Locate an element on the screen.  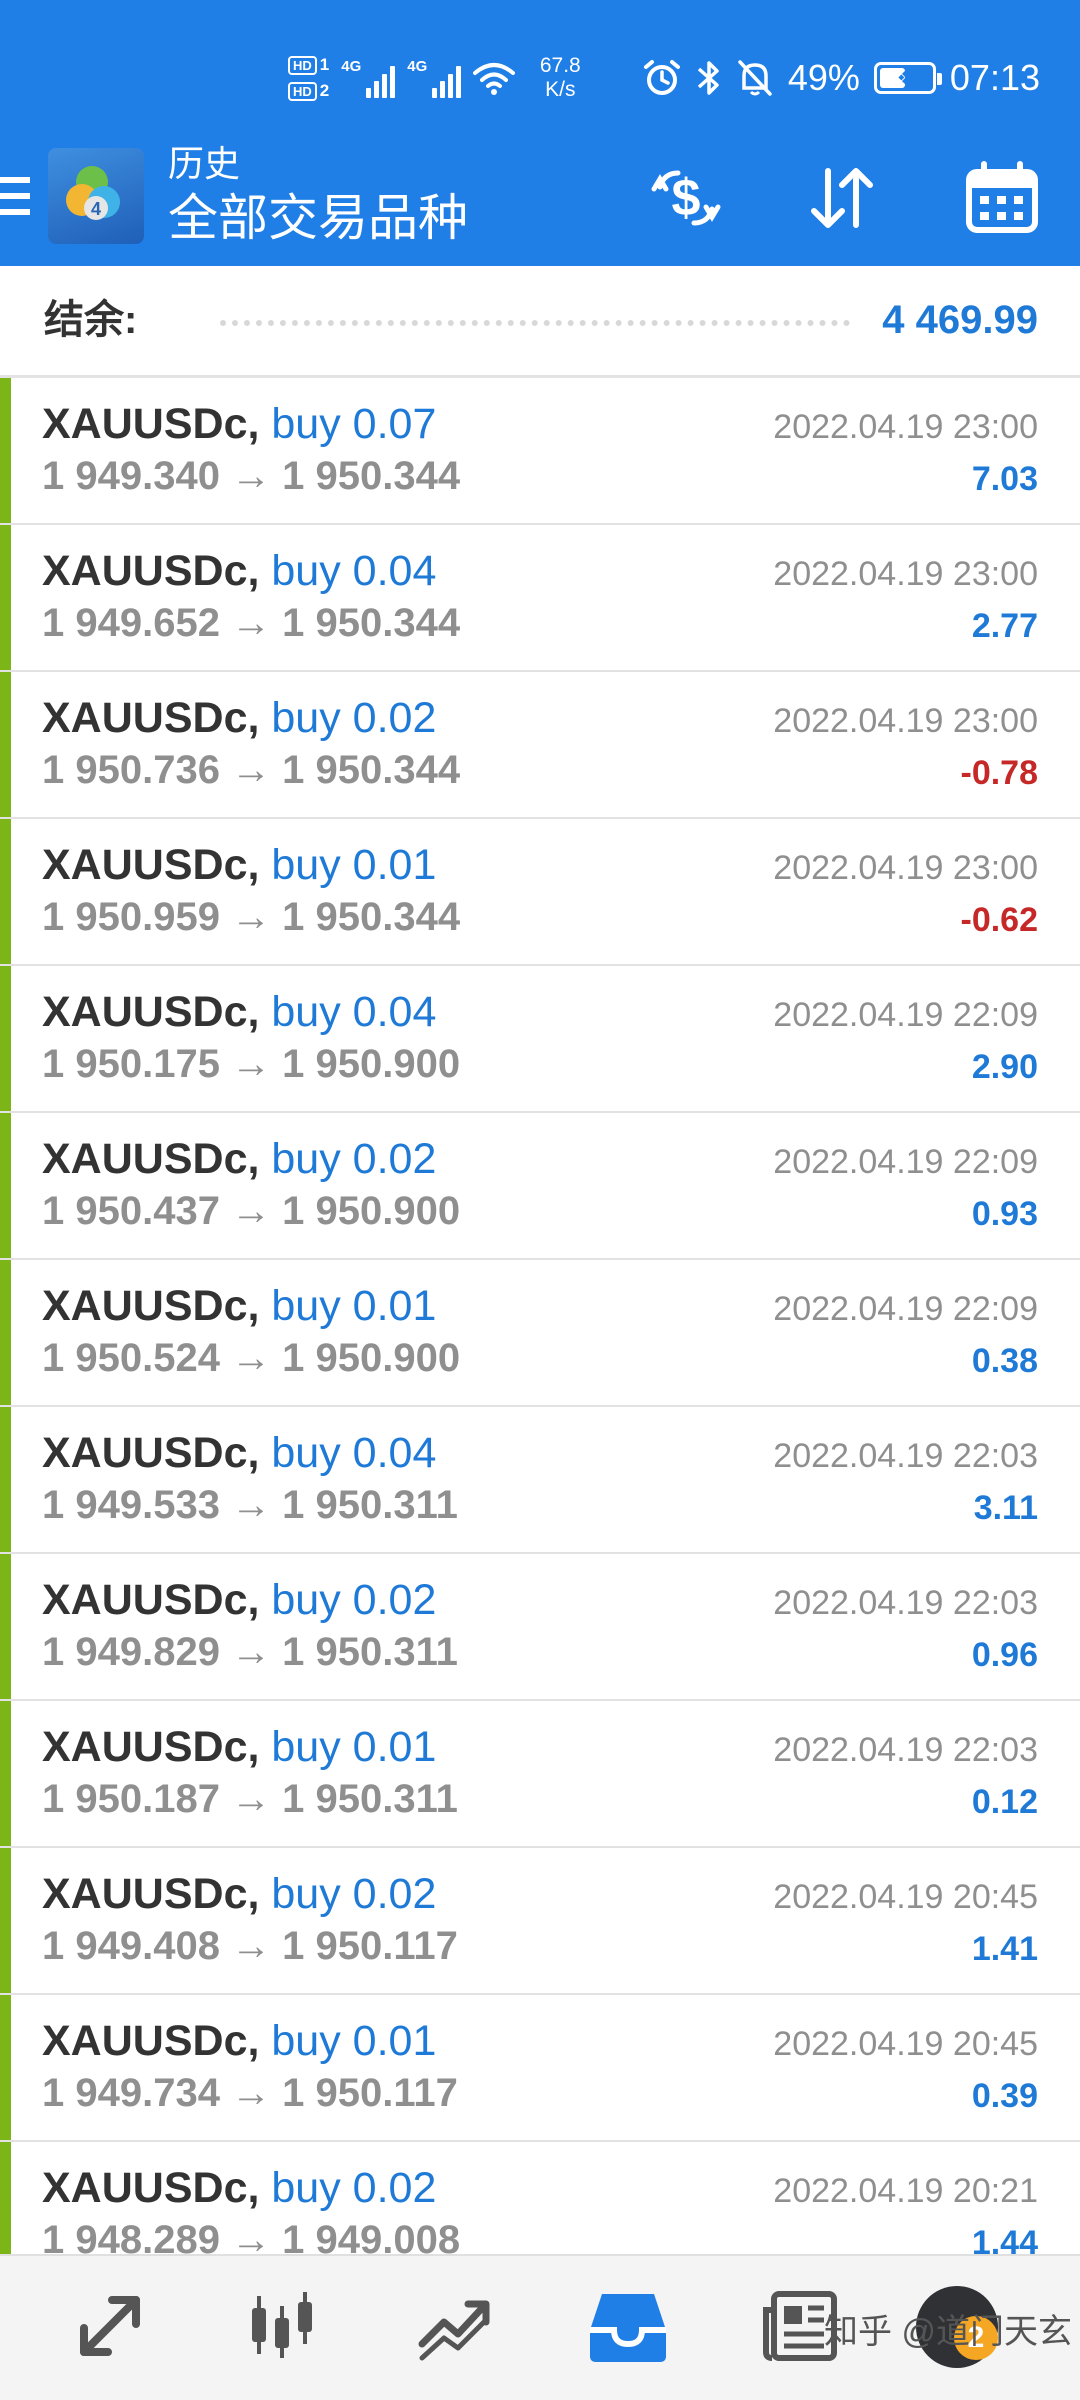
deal-prices: 1 950.175 → 1 950.900 is located at coordinates (251, 1064).